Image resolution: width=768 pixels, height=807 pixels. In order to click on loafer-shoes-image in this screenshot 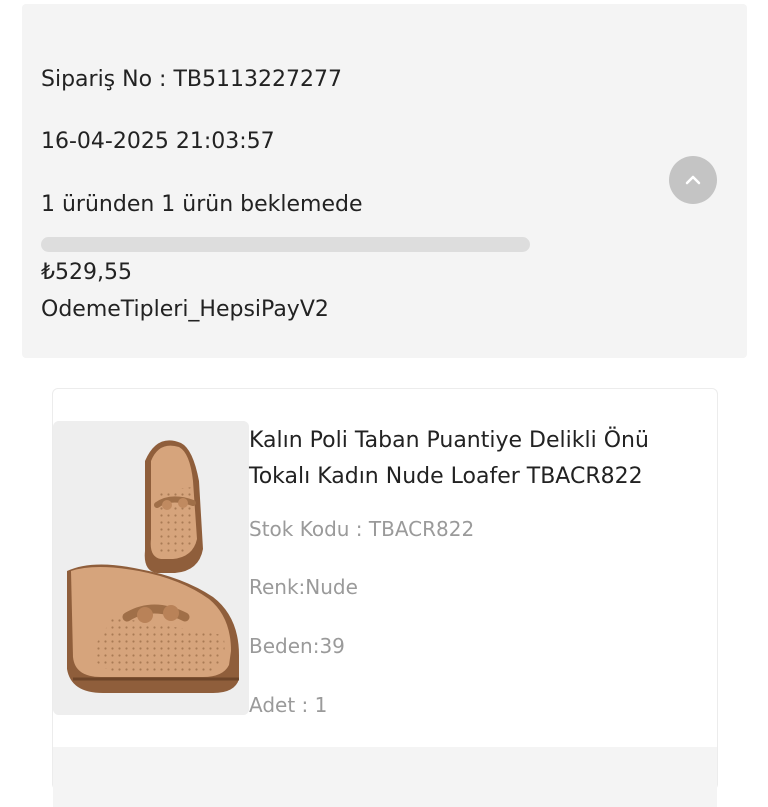, I will do `click(151, 568)`.